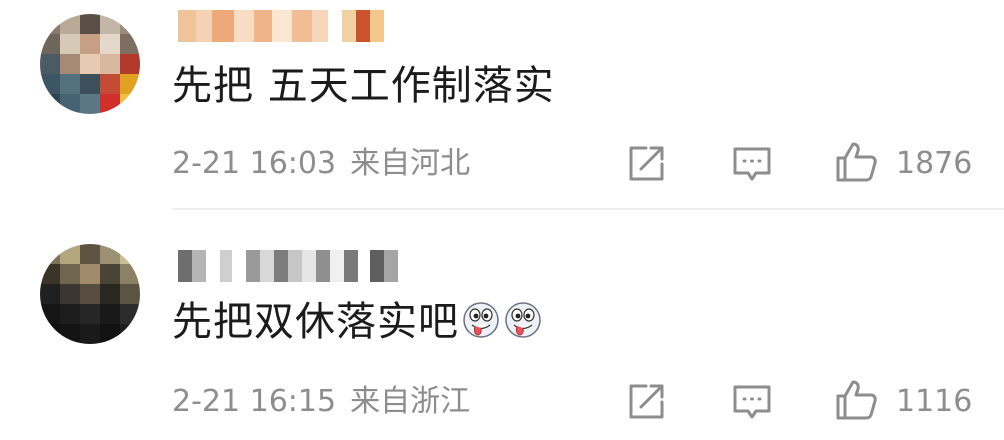  Describe the element at coordinates (410, 163) in the screenshot. I see `comment-location: 来自河北` at that location.